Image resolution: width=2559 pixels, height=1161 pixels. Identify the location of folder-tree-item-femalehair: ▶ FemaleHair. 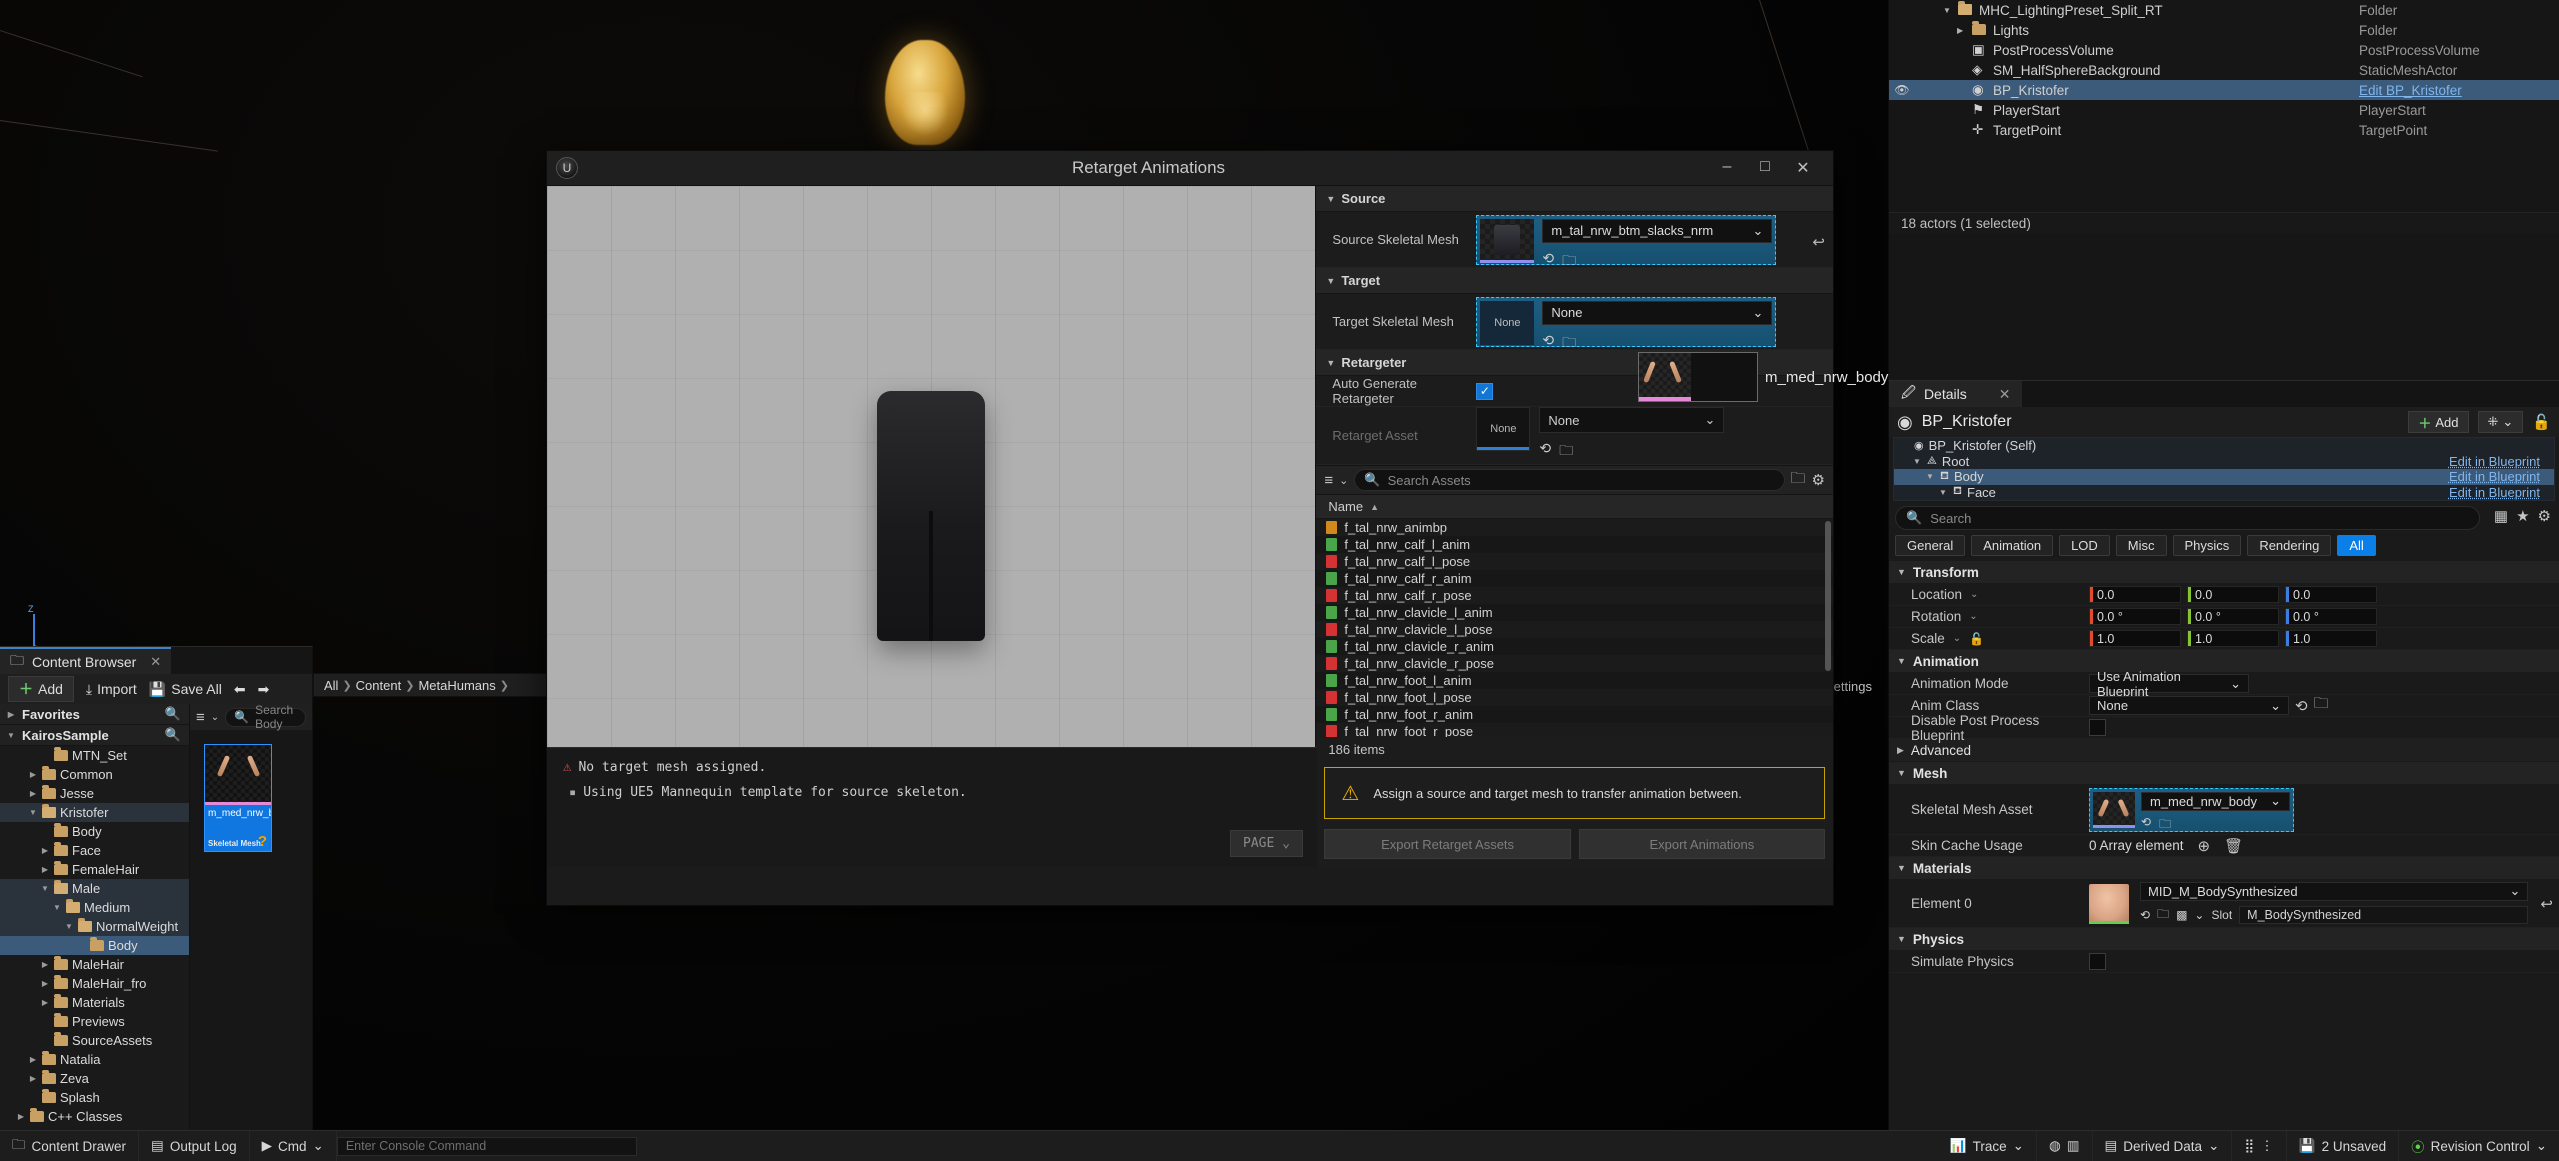
(94, 869).